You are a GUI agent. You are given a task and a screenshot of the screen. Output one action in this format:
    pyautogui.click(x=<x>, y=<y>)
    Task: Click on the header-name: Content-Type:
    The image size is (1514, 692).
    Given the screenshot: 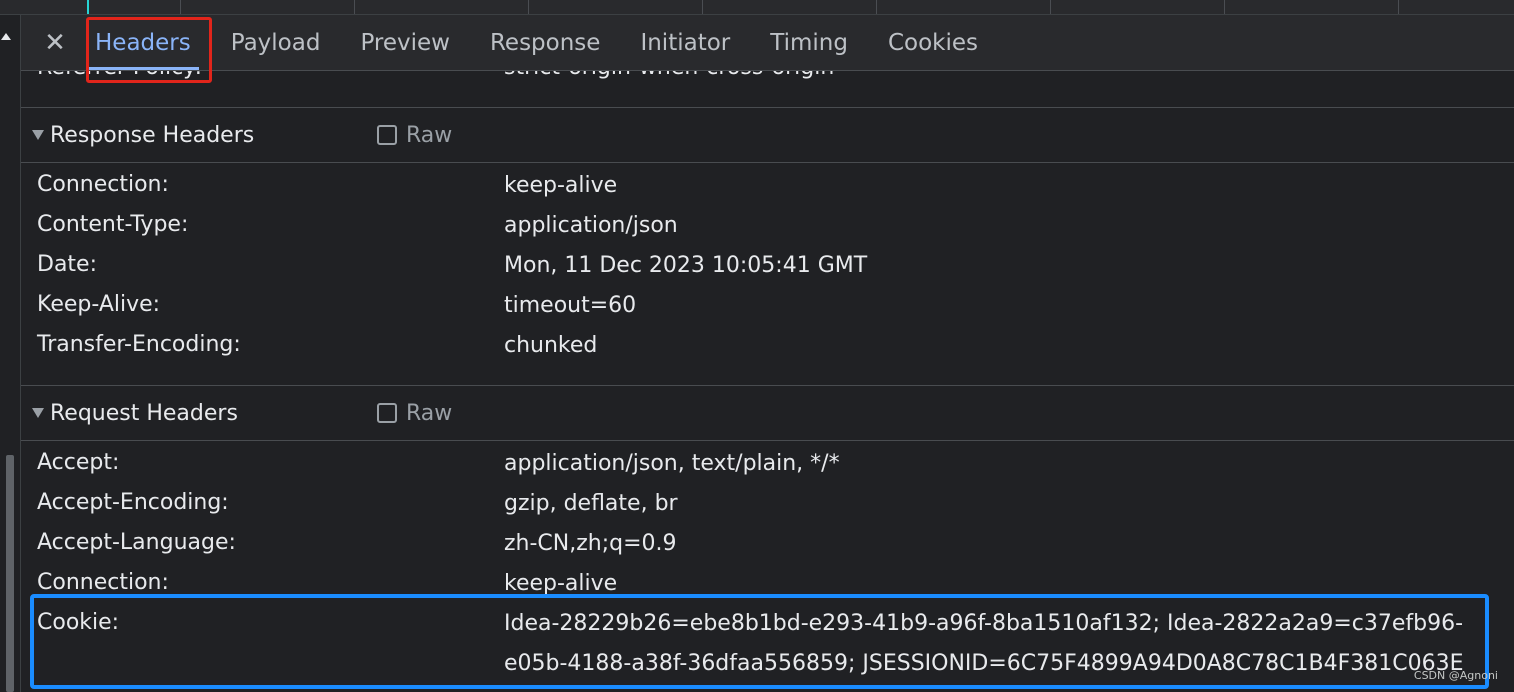 What is the action you would take?
    pyautogui.click(x=113, y=224)
    